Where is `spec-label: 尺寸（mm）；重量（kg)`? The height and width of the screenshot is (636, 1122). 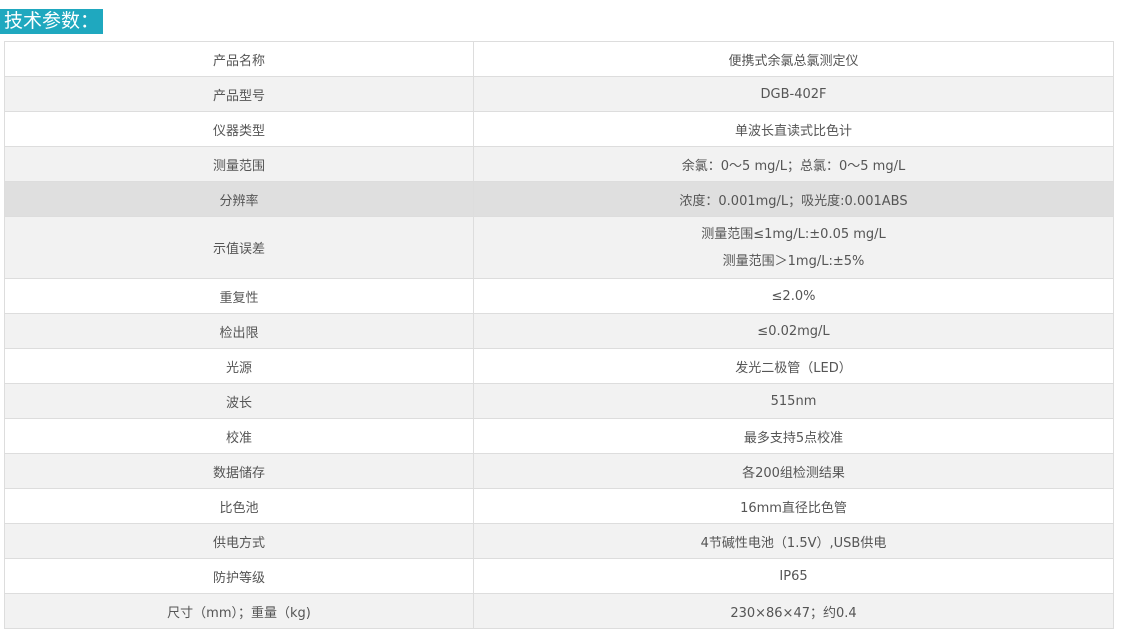
spec-label: 尺寸（mm）；重量（kg) is located at coordinates (239, 611).